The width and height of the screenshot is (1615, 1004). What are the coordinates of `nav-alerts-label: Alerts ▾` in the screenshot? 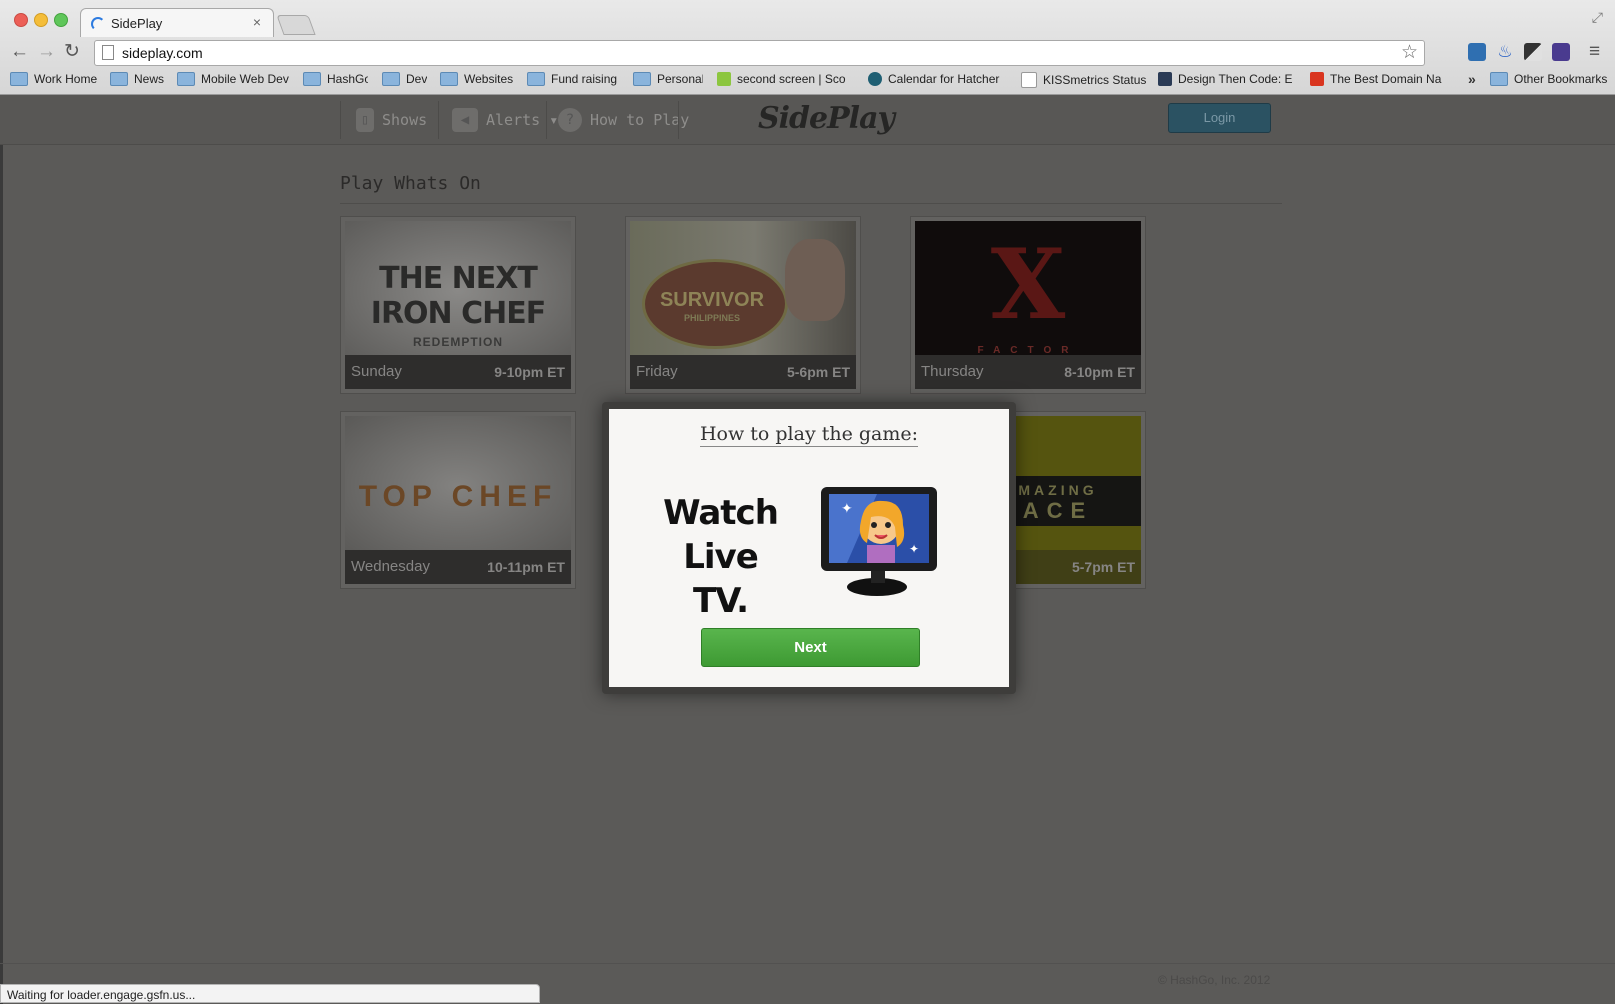 It's located at (522, 120).